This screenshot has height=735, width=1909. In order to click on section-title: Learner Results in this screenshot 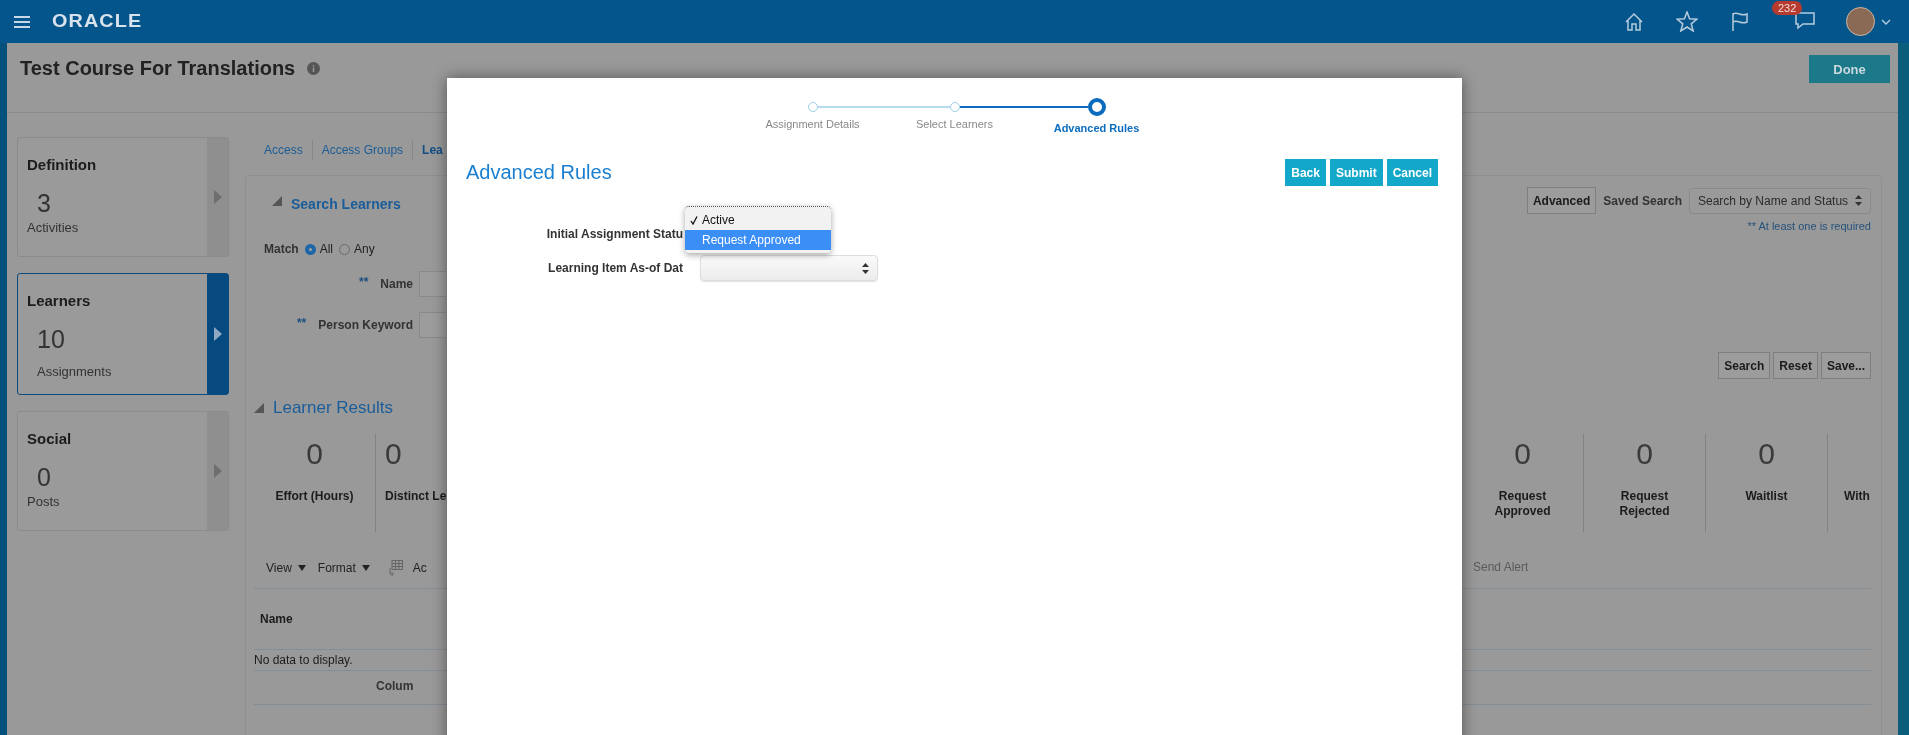, I will do `click(333, 408)`.